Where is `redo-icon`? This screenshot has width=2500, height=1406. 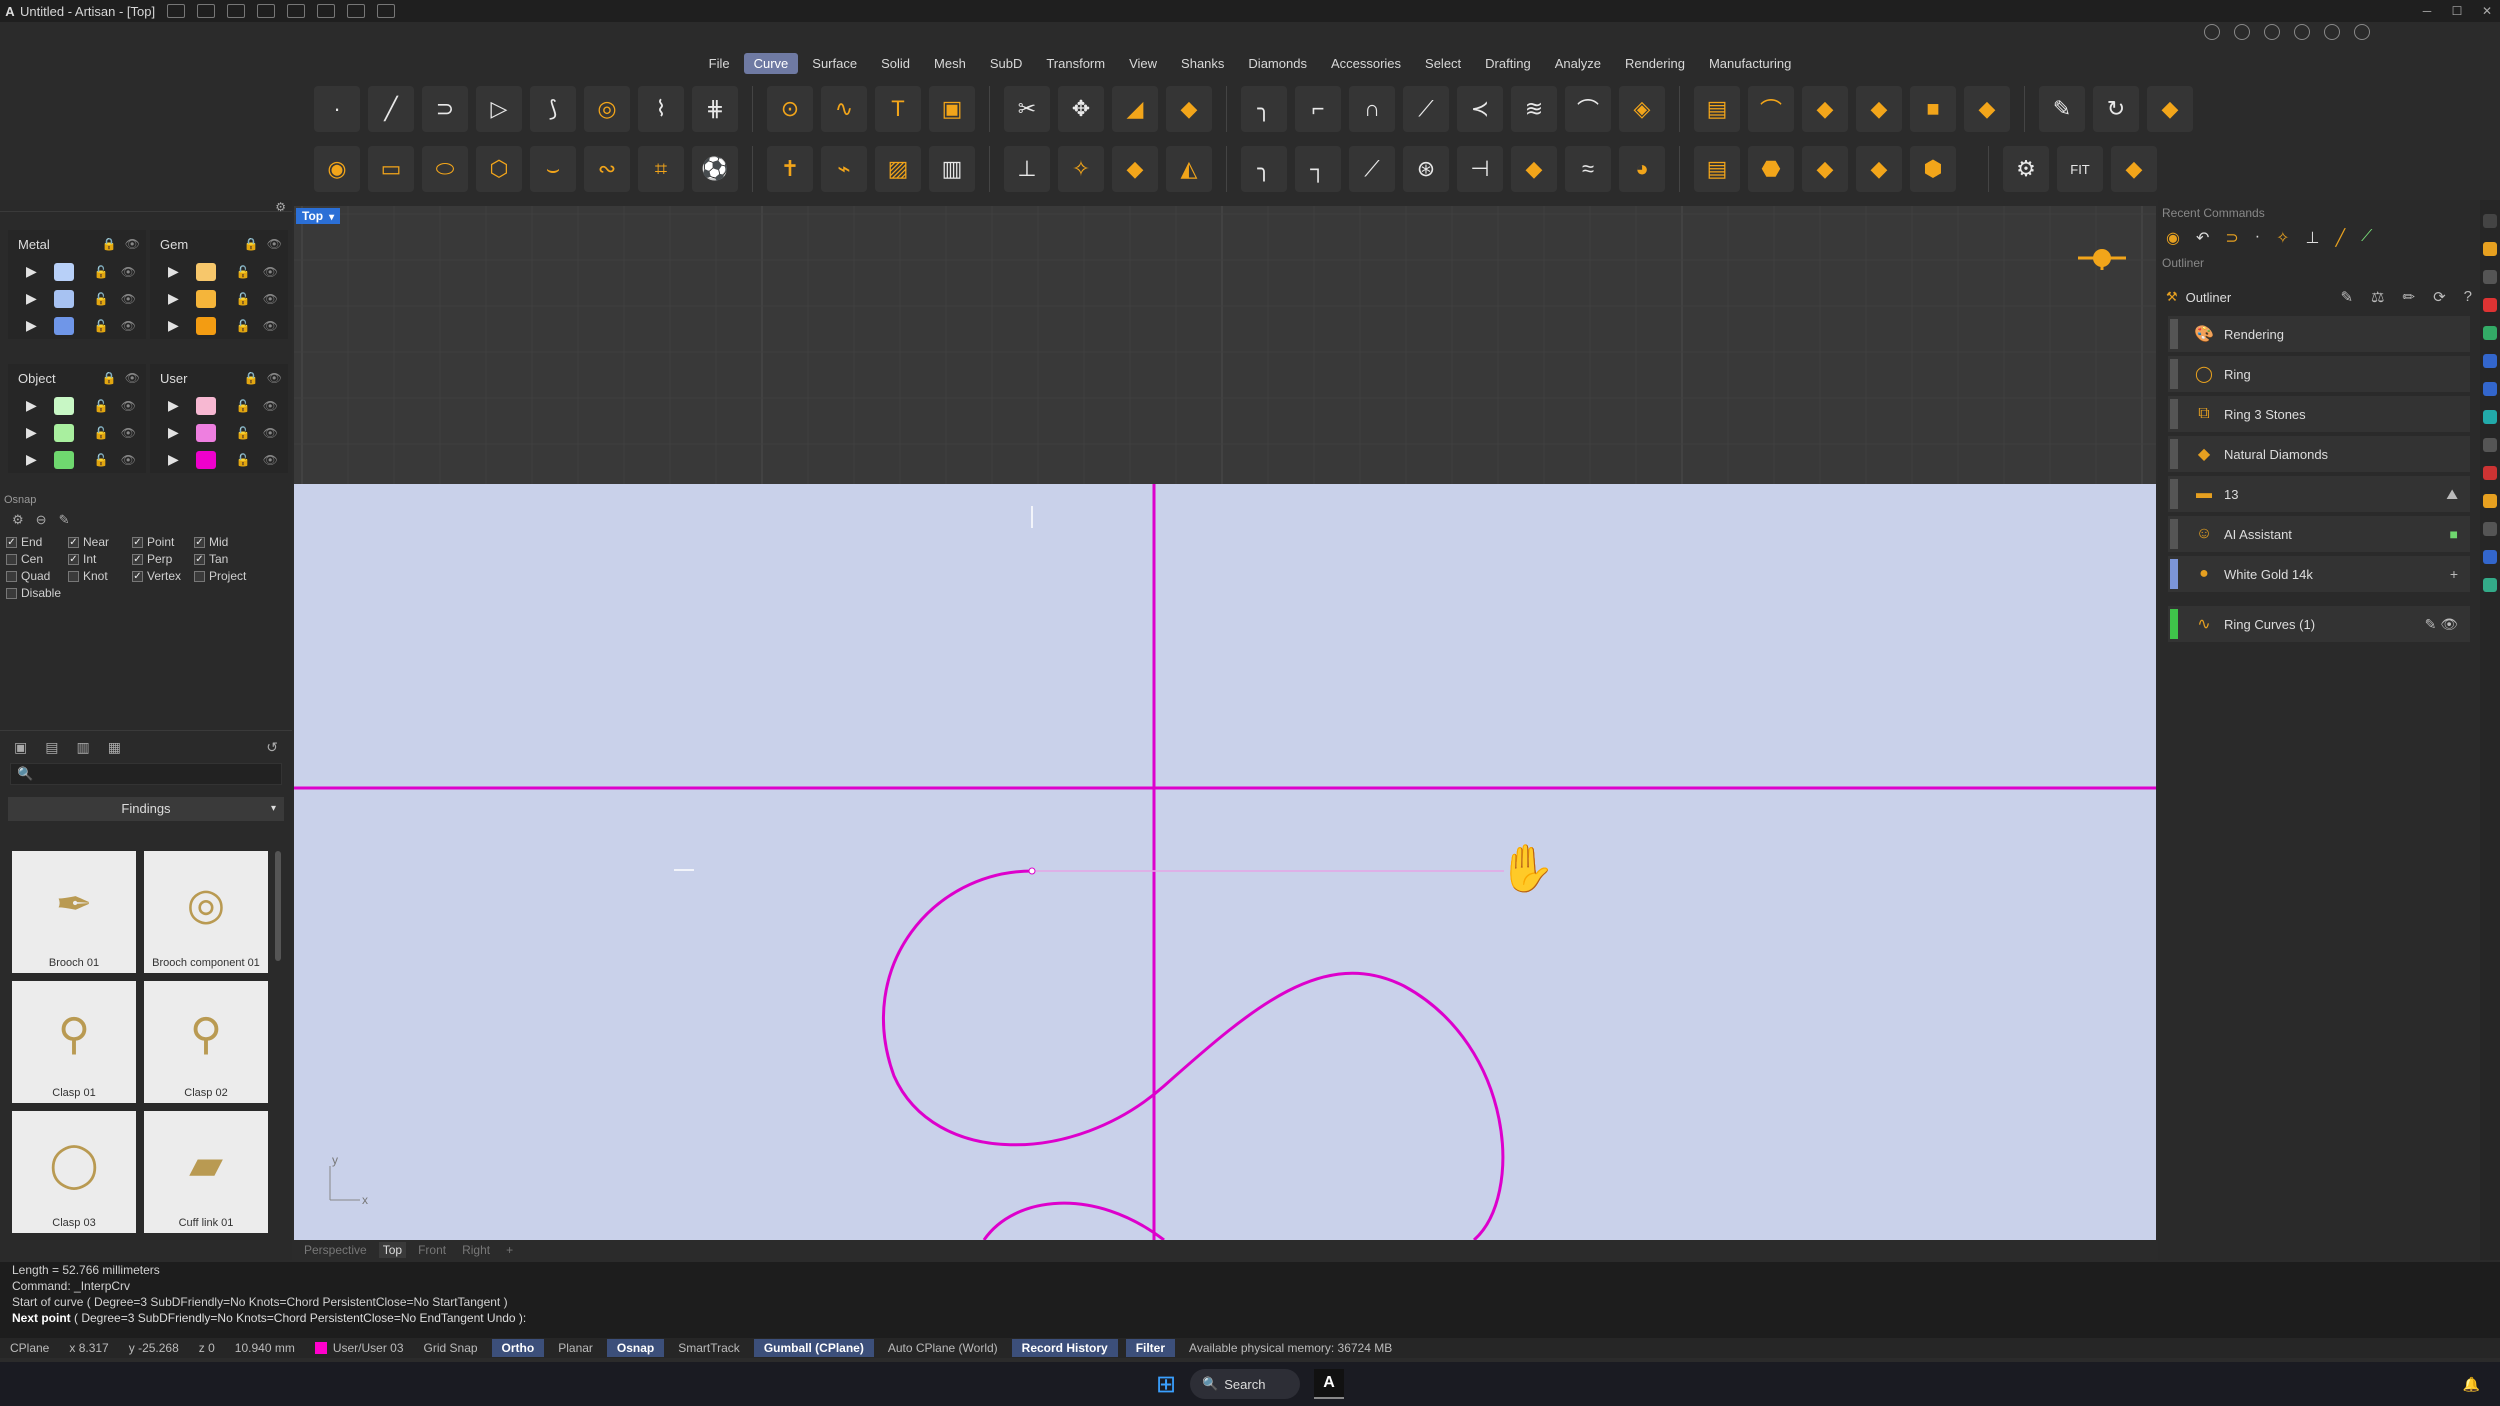
redo-icon is located at coordinates (296, 11).